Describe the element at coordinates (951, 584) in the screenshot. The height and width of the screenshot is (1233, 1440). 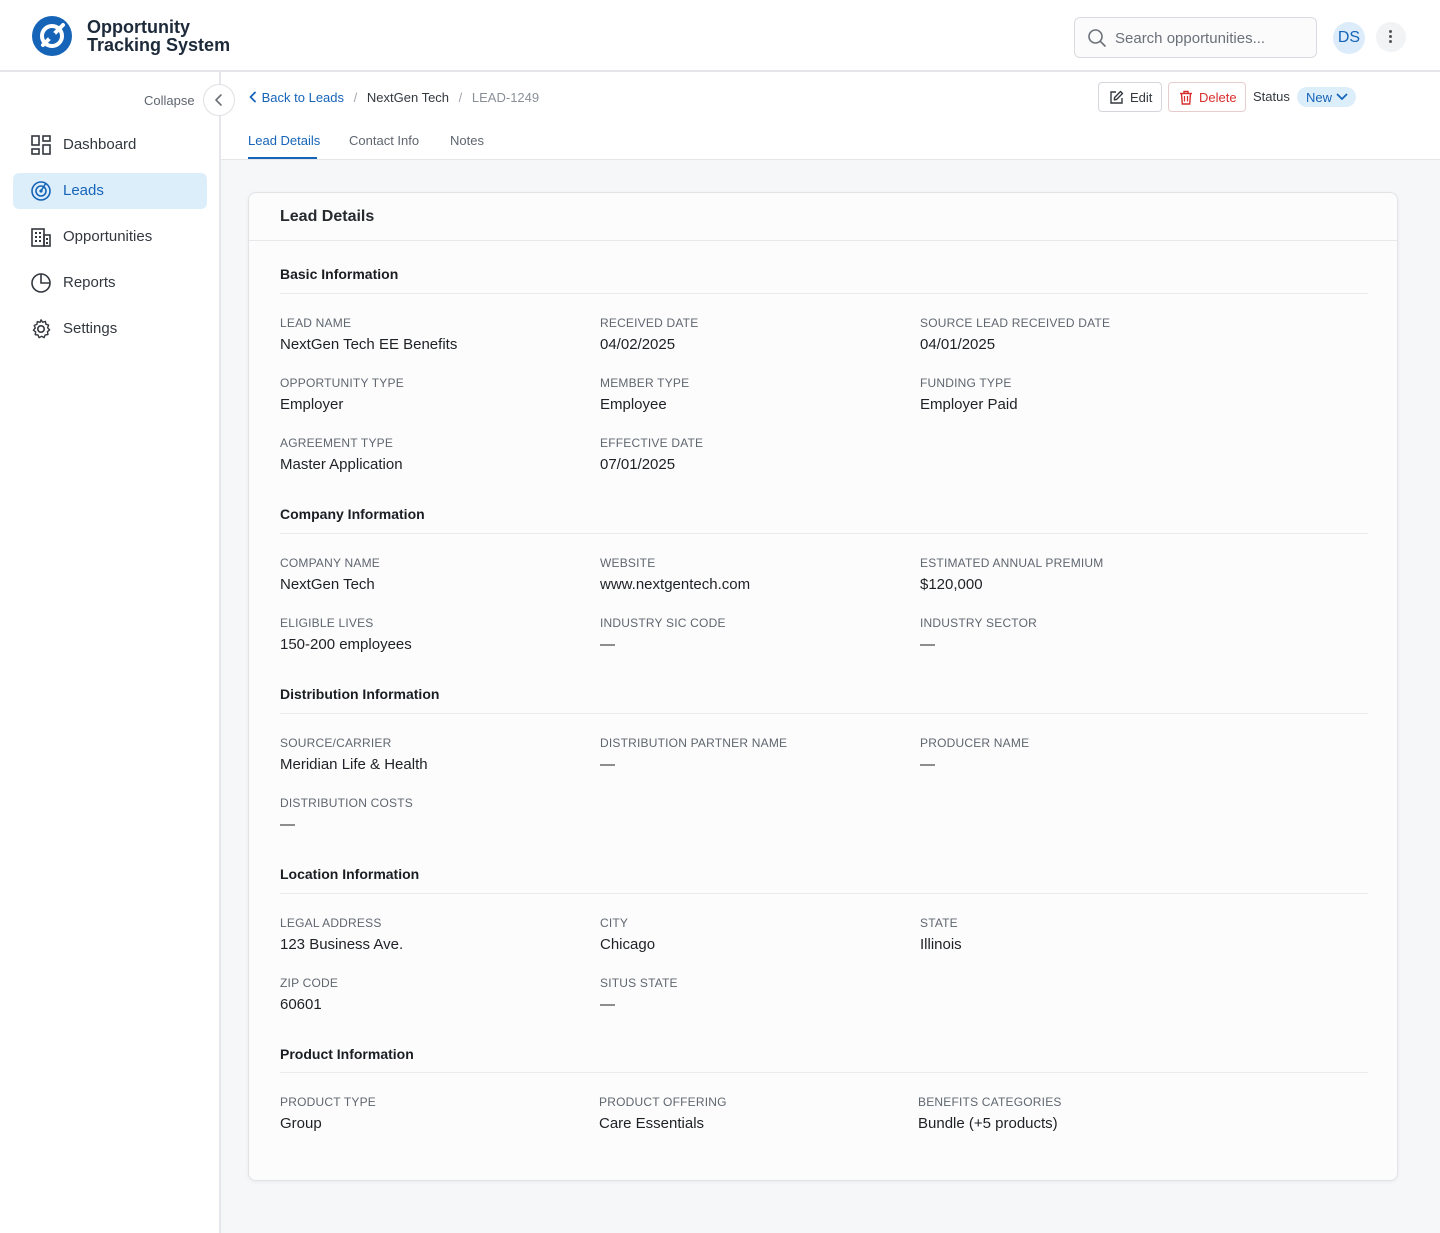
I see `field-value: $120,000` at that location.